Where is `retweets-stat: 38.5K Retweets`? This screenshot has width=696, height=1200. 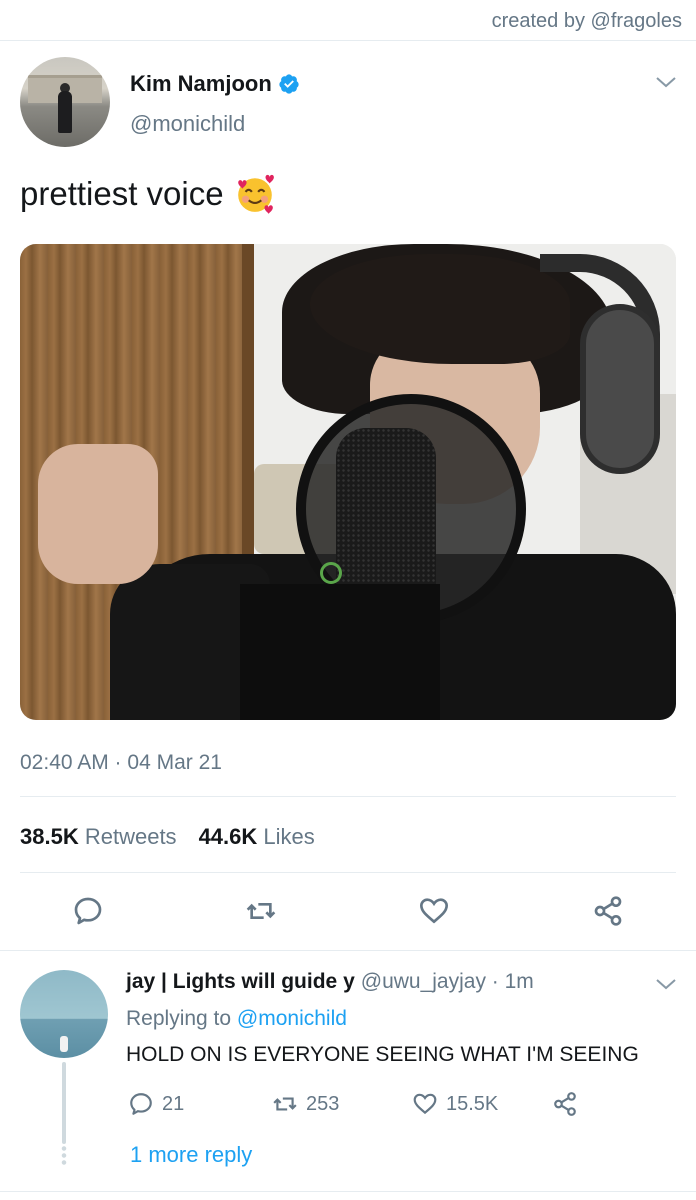 retweets-stat: 38.5K Retweets is located at coordinates (98, 837).